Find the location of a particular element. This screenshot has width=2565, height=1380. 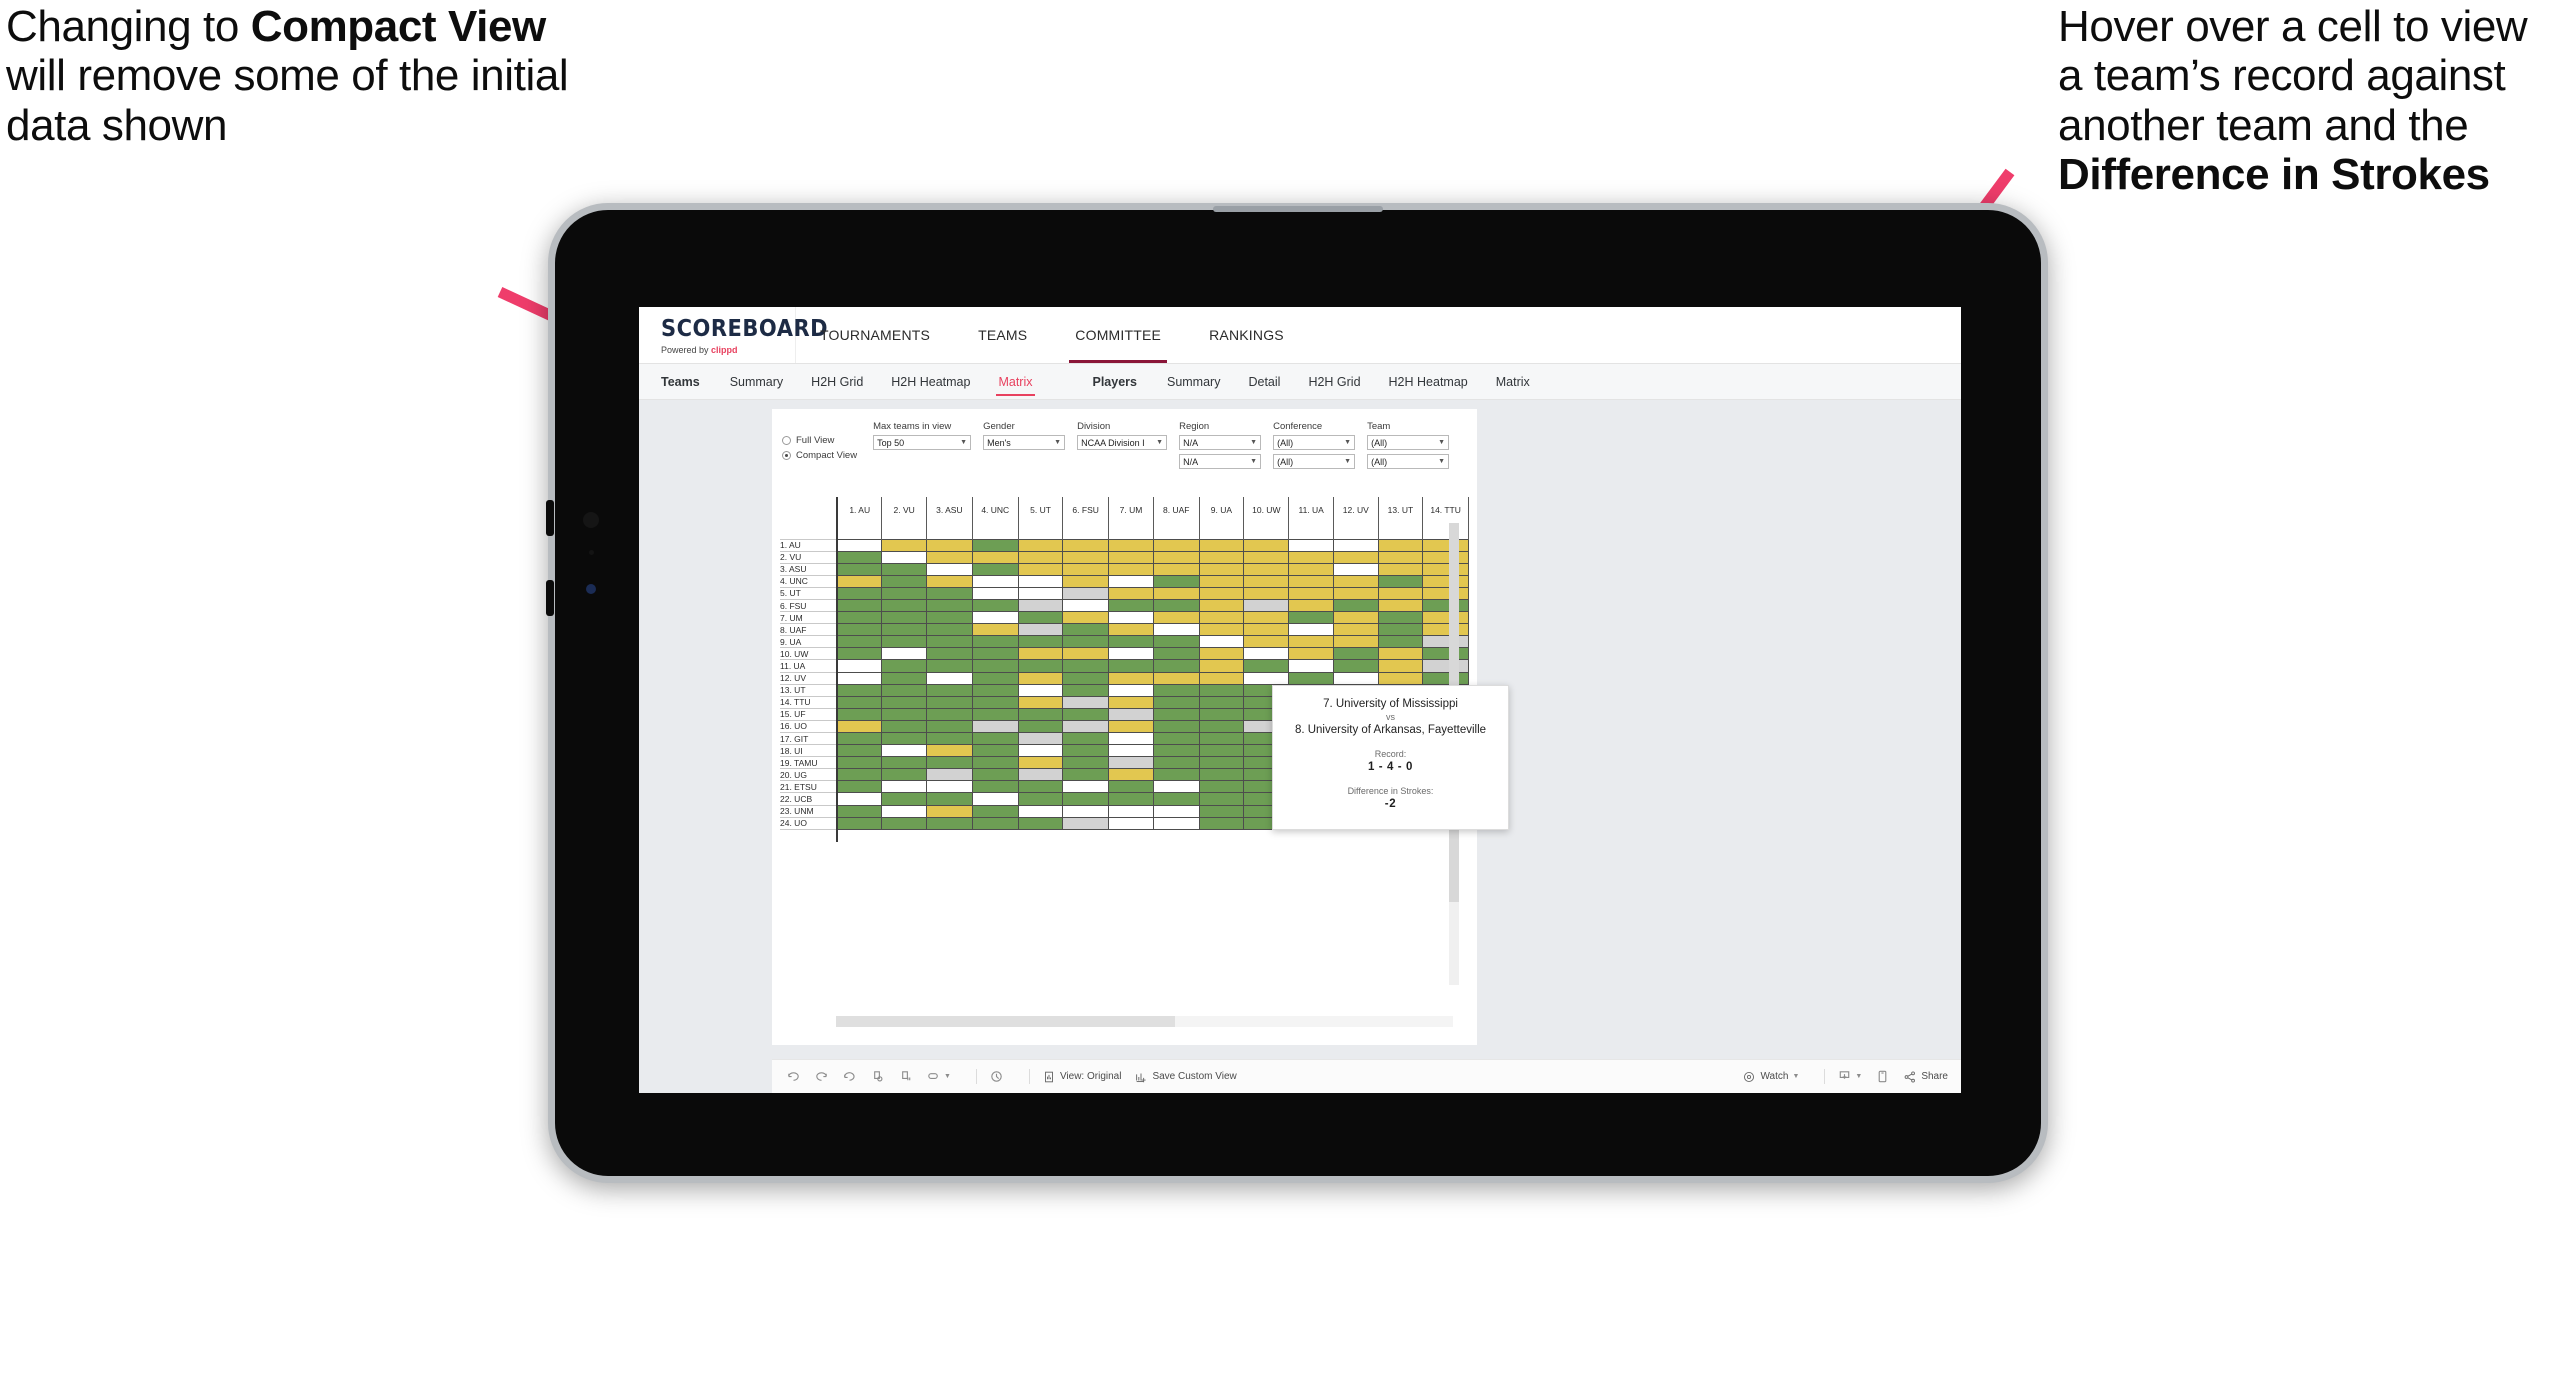

matrix-col-header: 10. UW is located at coordinates (1266, 509).